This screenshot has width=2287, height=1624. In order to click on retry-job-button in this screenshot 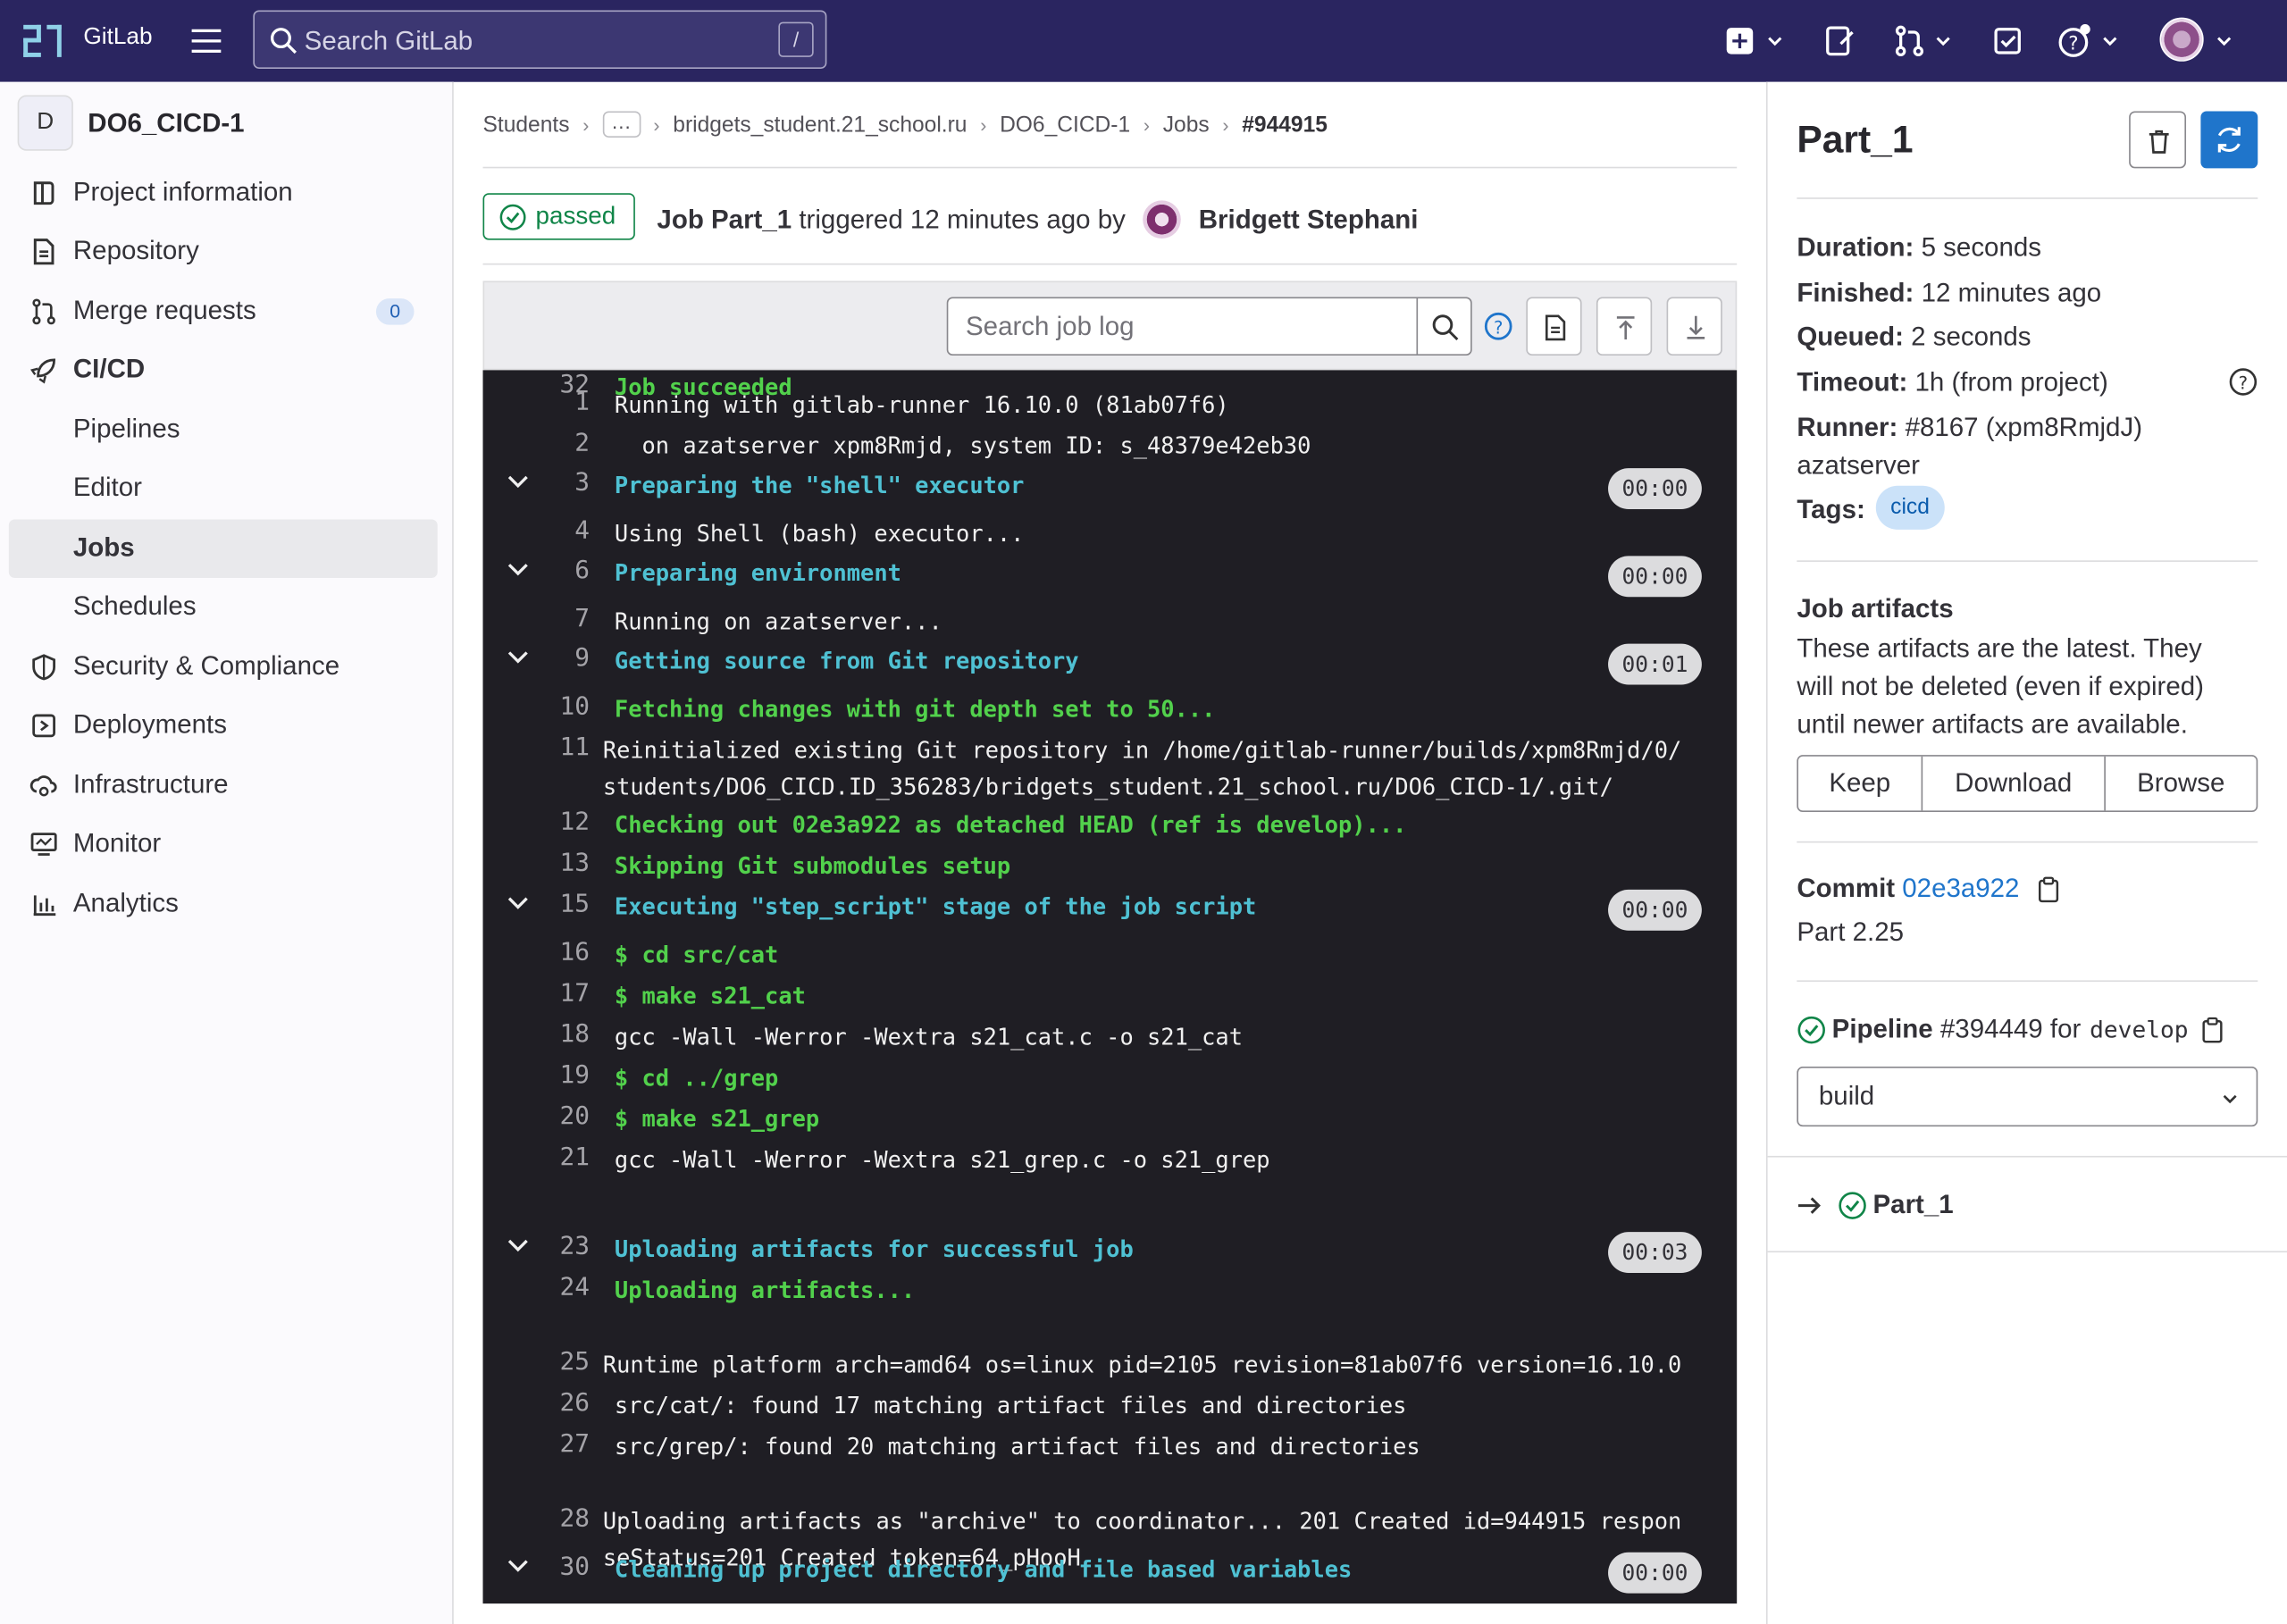, I will do `click(2229, 140)`.